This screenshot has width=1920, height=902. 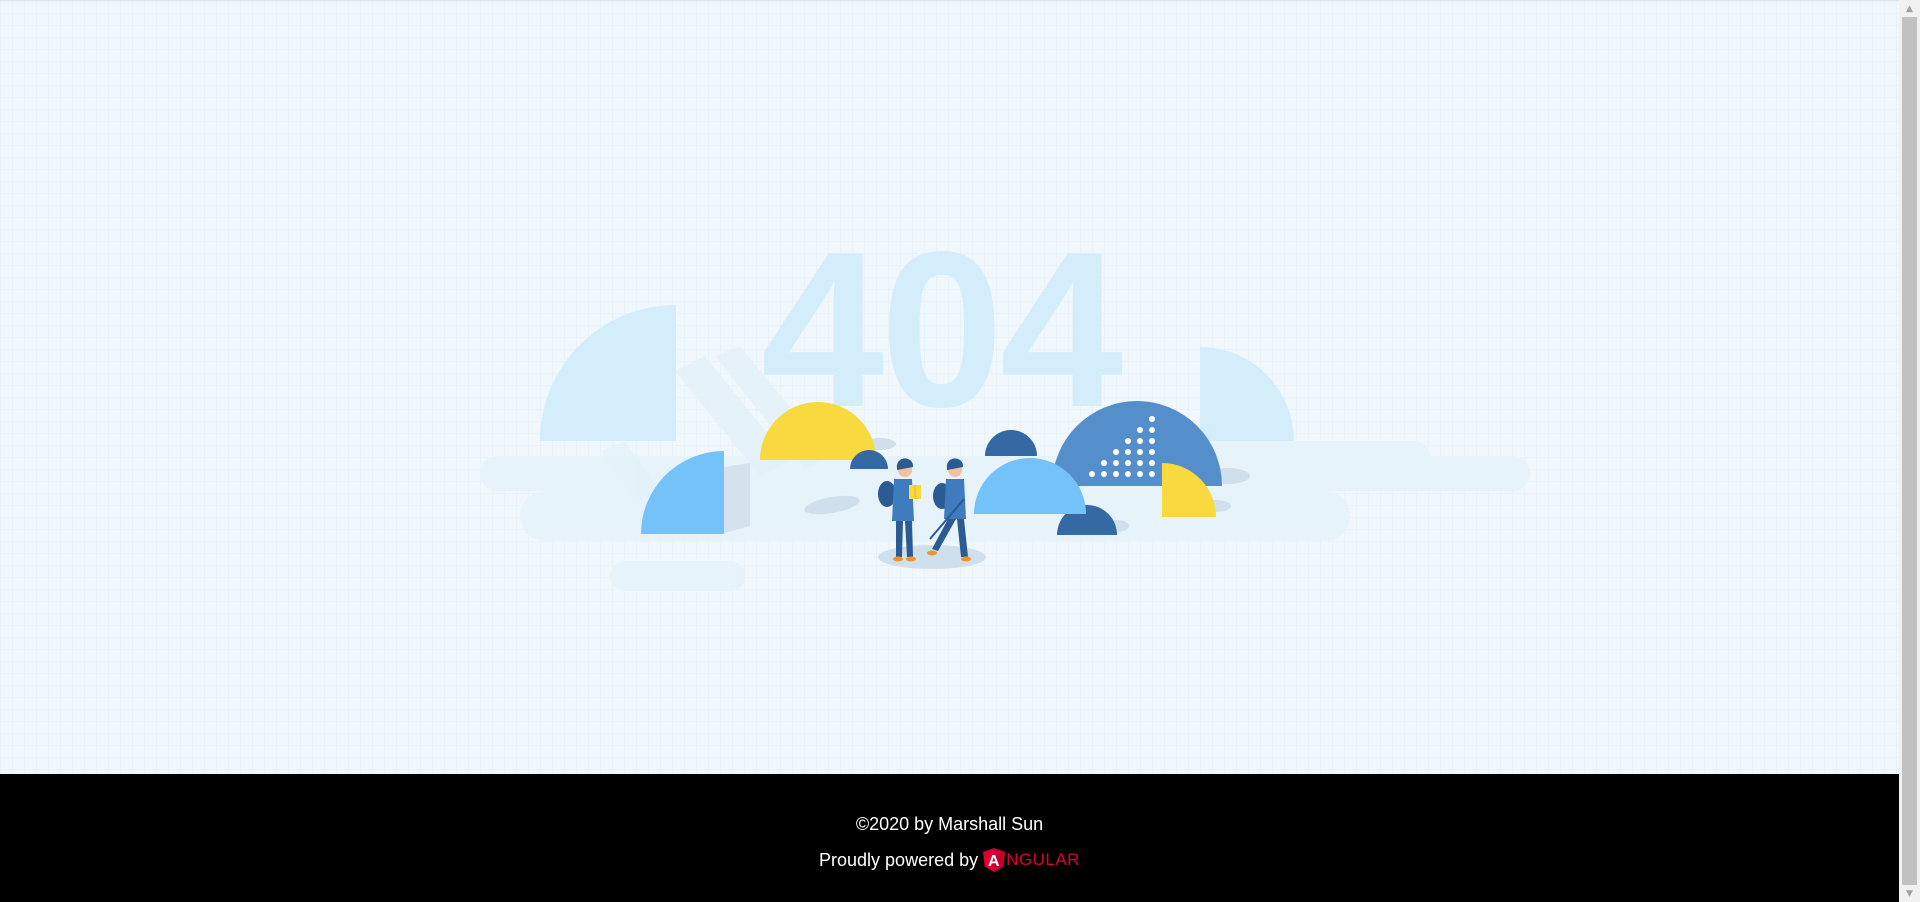 I want to click on powered-by-text: Proudly powered by, so click(x=899, y=860).